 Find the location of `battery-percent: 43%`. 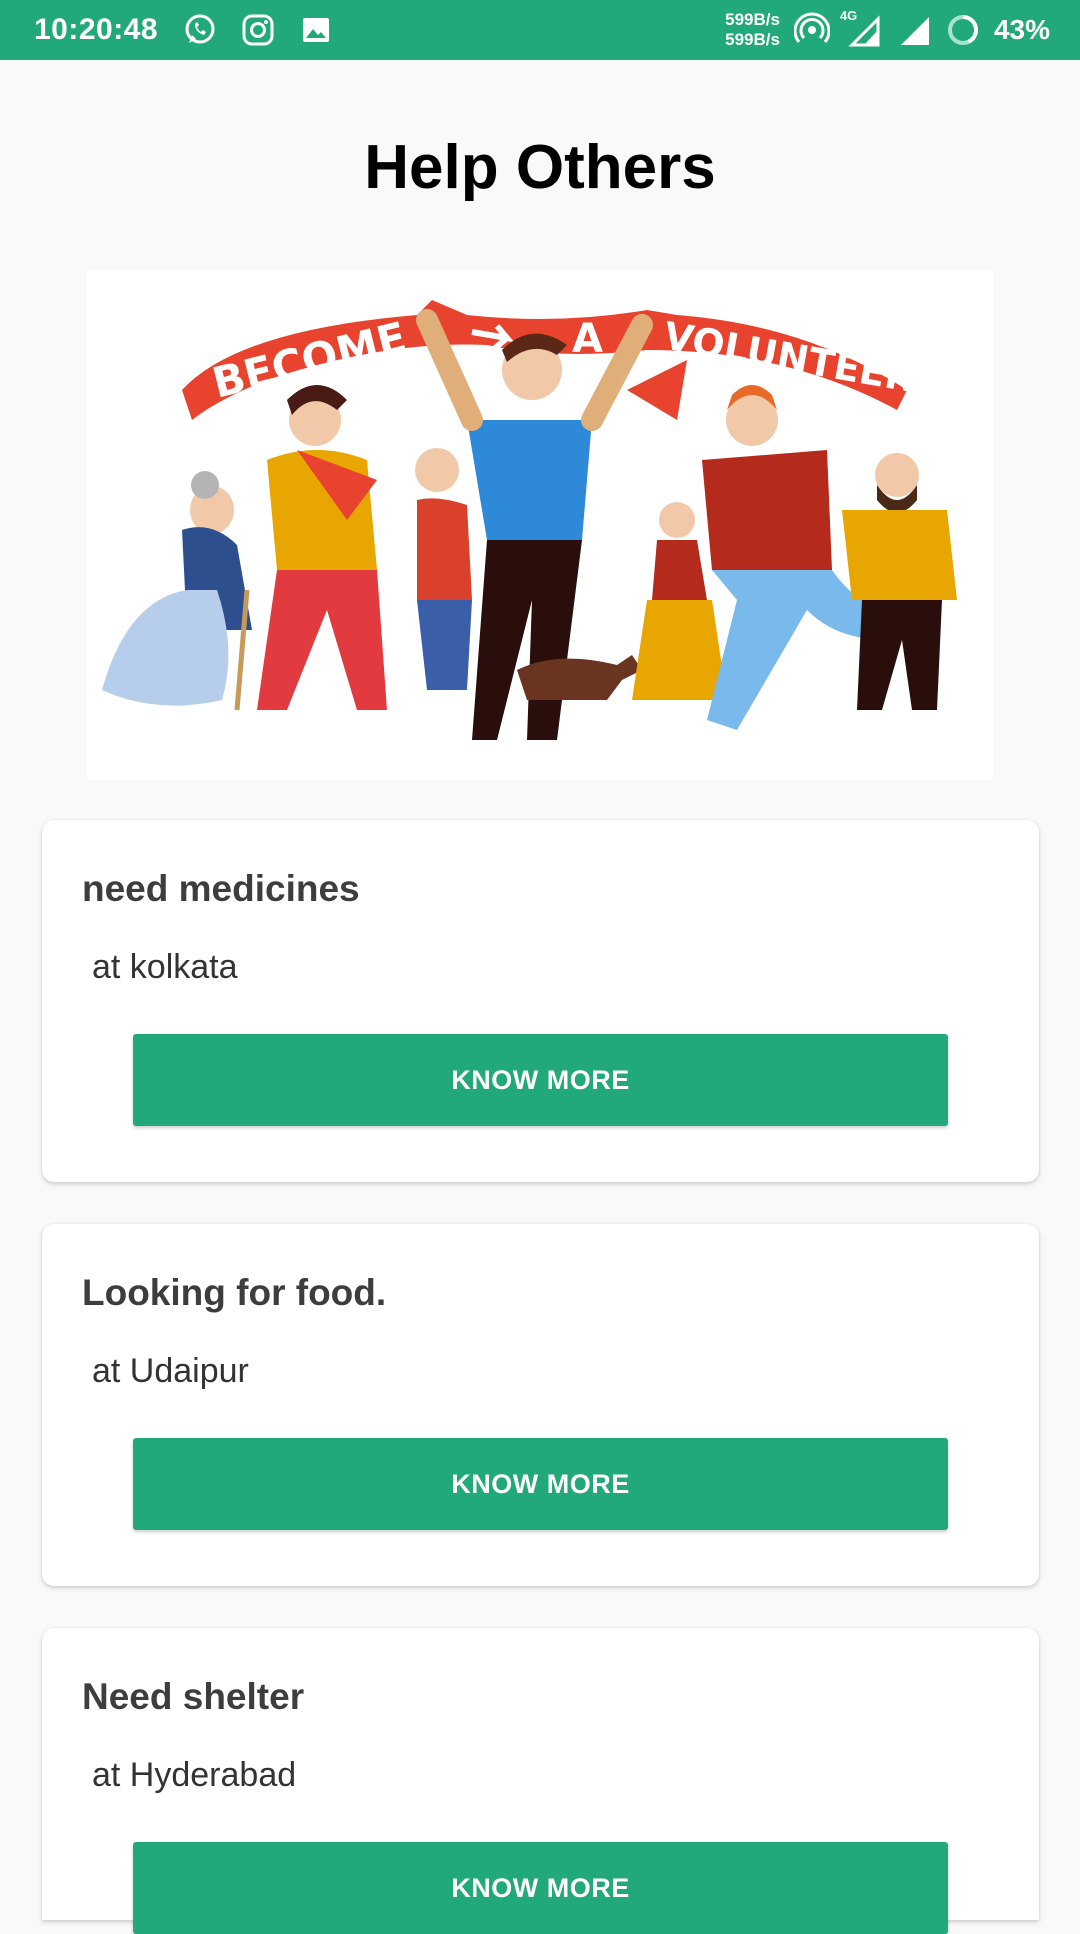

battery-percent: 43% is located at coordinates (1021, 29).